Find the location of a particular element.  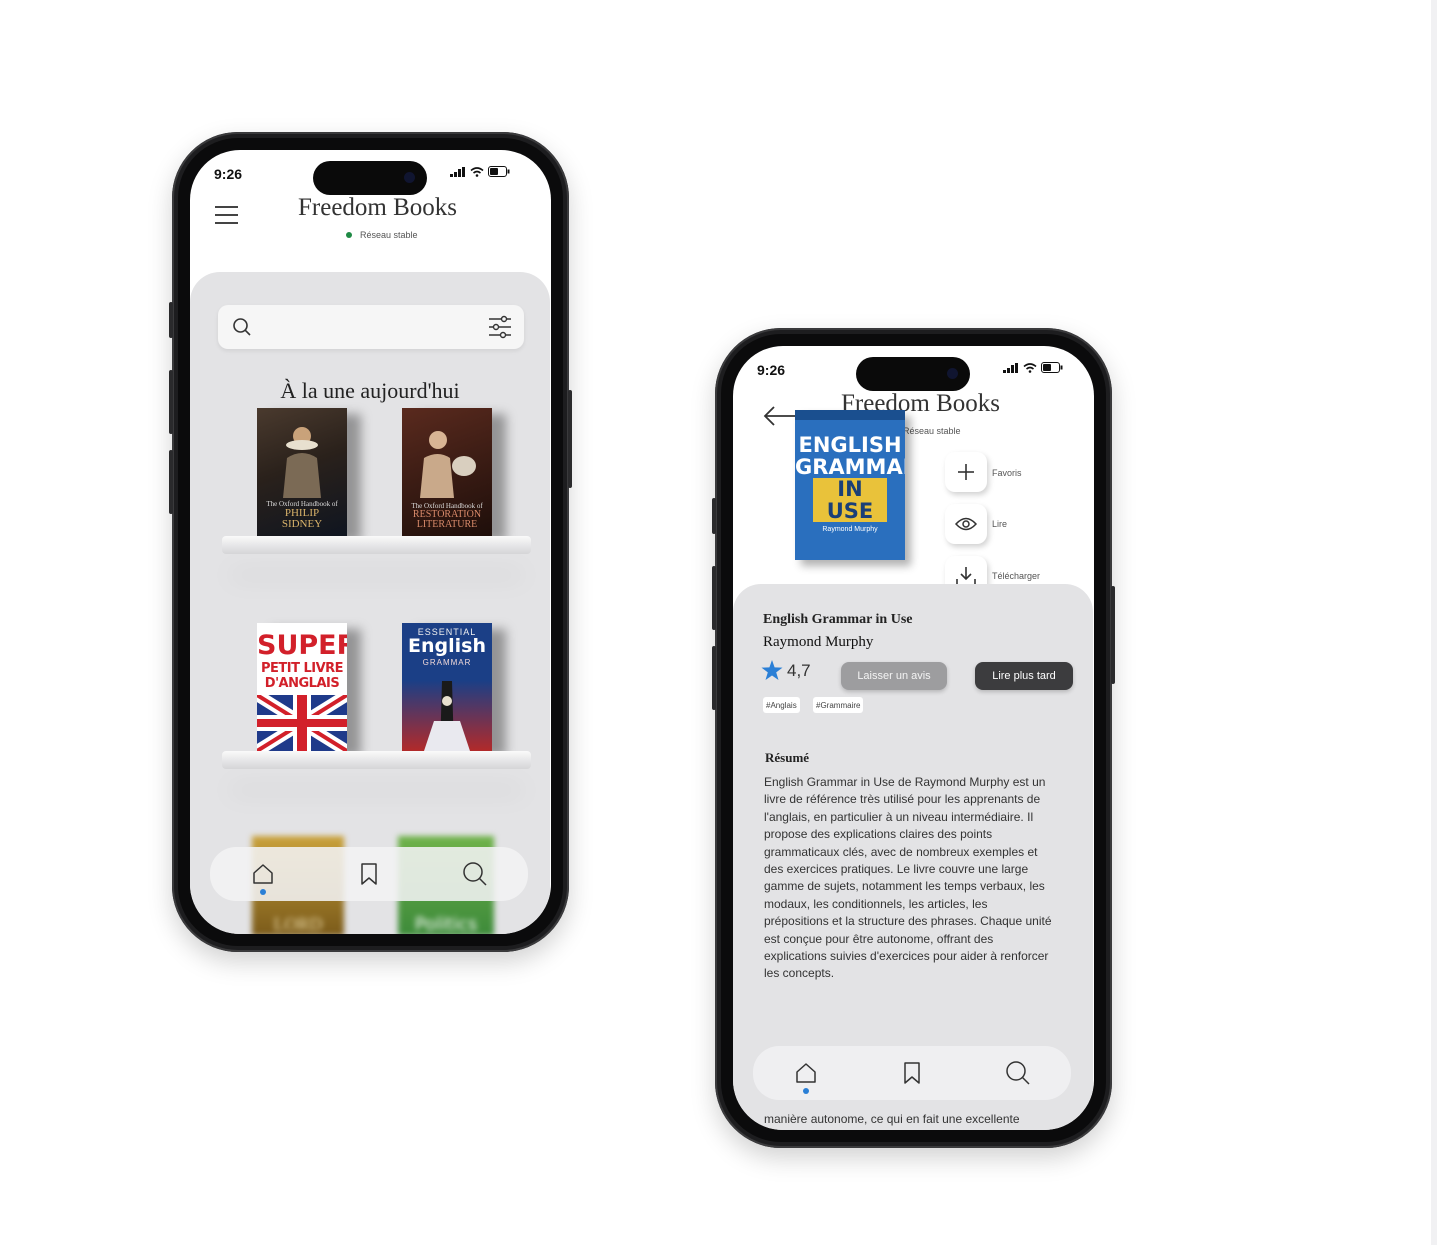

network-dot is located at coordinates (349, 235).